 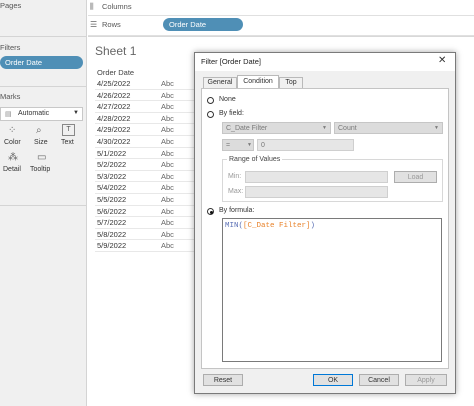 I want to click on range-group: Range of Values Min: Load Max:, so click(x=332, y=179).